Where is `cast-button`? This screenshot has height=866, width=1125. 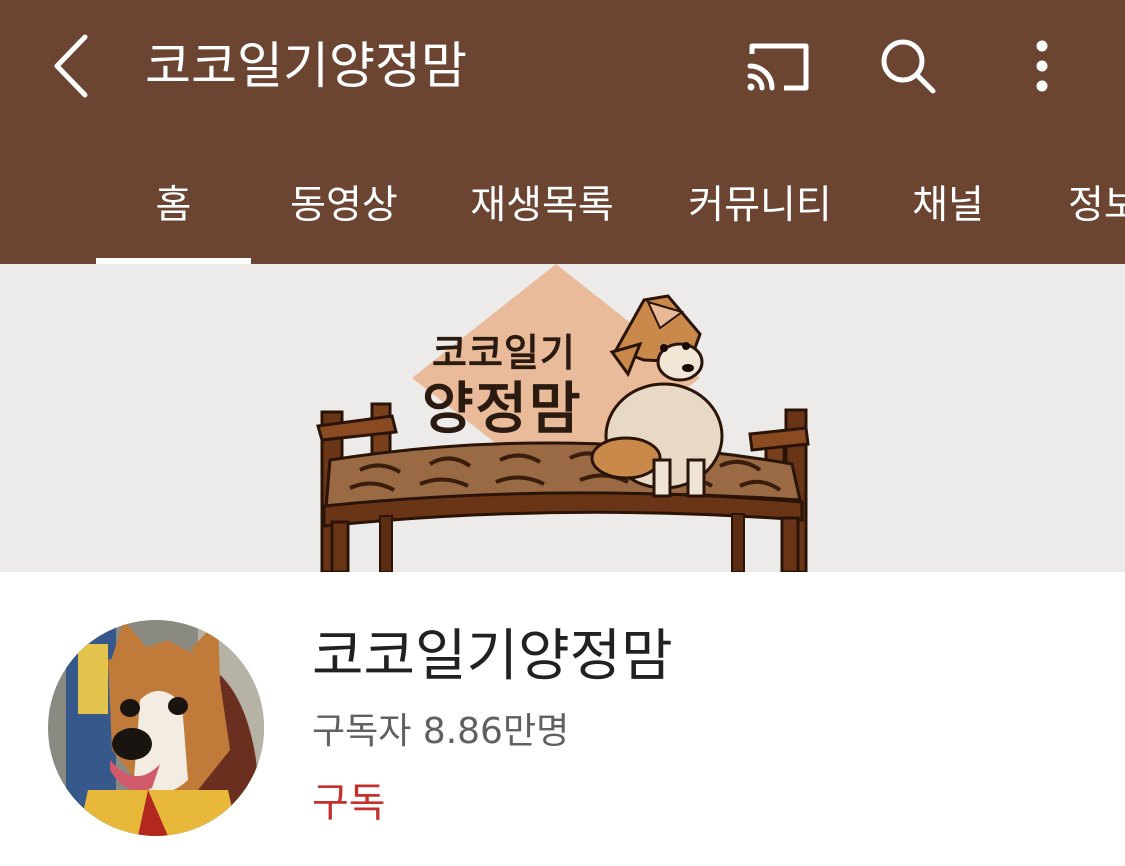
cast-button is located at coordinates (778, 66).